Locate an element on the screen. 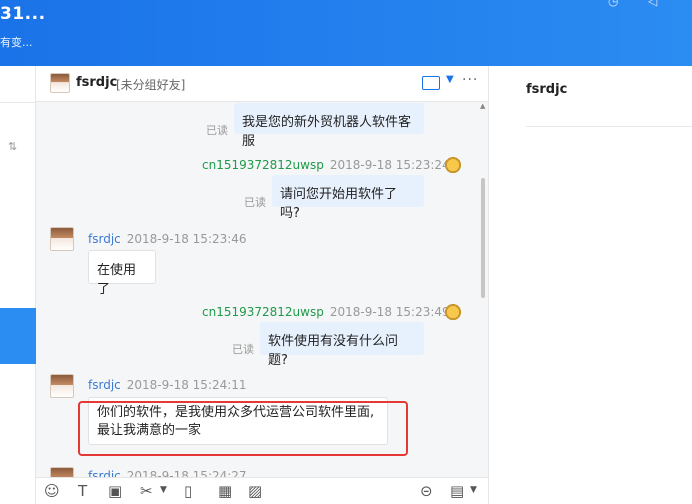 This screenshot has height=504, width=692. scissors-icon: ✂ is located at coordinates (146, 491).